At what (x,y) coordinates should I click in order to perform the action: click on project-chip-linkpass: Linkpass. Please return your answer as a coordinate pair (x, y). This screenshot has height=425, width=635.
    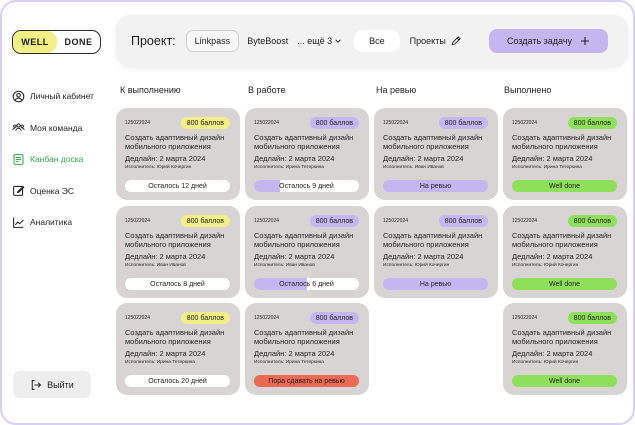
    Looking at the image, I should click on (212, 41).